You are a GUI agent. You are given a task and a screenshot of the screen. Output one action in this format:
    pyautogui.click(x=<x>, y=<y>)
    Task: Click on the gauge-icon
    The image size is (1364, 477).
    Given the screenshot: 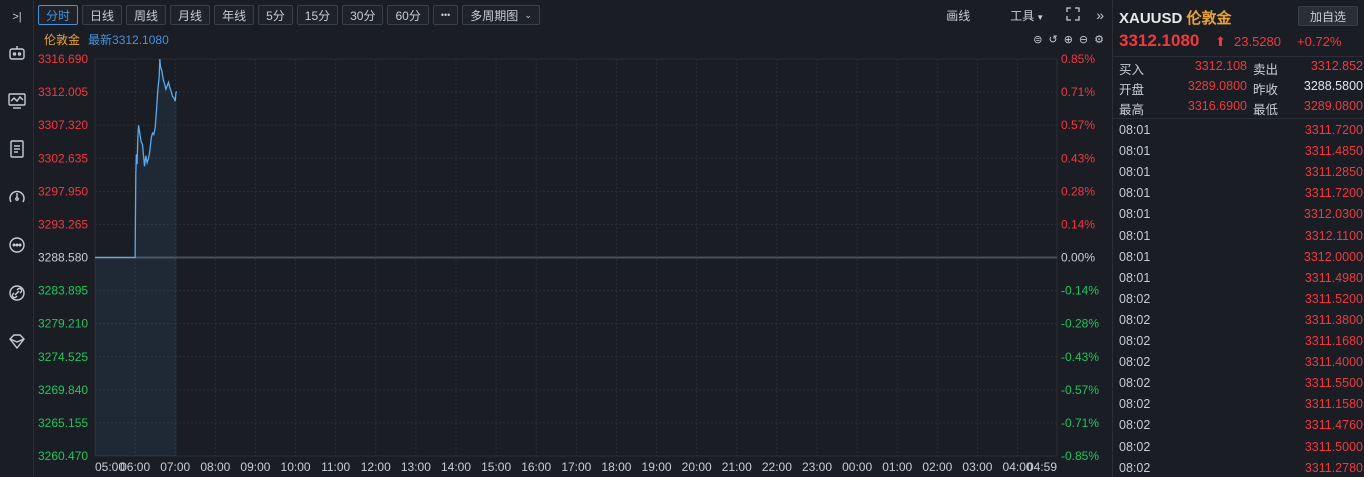 What is the action you would take?
    pyautogui.click(x=17, y=197)
    